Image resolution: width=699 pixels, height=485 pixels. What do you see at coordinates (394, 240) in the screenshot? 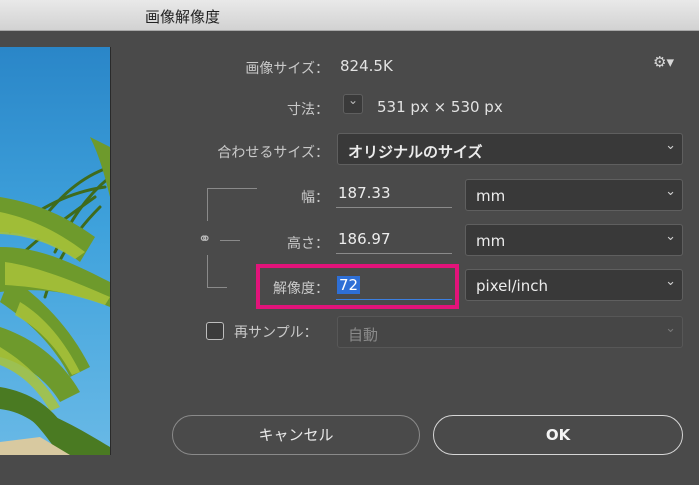
I see `height-input: 186.97` at bounding box center [394, 240].